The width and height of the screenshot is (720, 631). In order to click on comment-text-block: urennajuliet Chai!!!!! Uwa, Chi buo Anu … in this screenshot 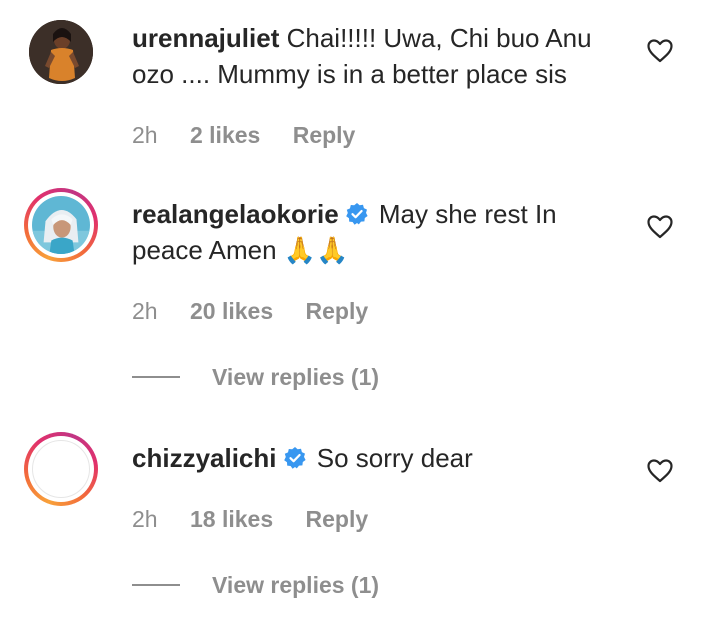, I will do `click(372, 56)`.